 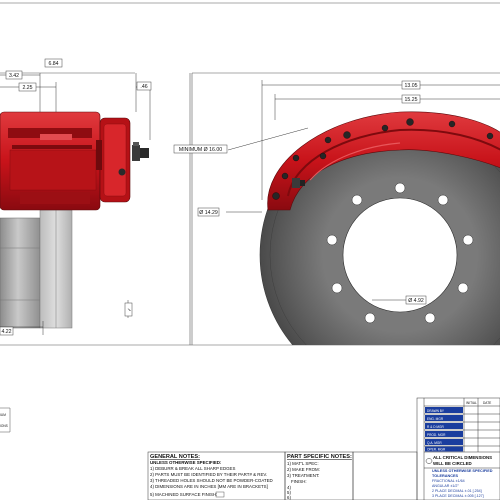 I want to click on dim-caliper-offset: 3.42, so click(x=14, y=76).